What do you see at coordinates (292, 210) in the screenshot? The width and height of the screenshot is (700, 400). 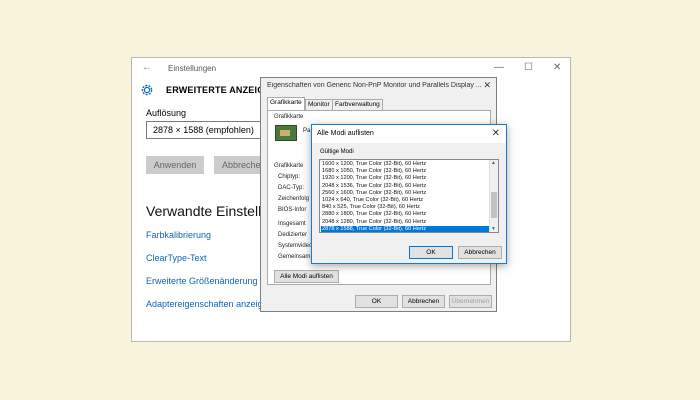 I see `info-label: BIOS-Infor` at bounding box center [292, 210].